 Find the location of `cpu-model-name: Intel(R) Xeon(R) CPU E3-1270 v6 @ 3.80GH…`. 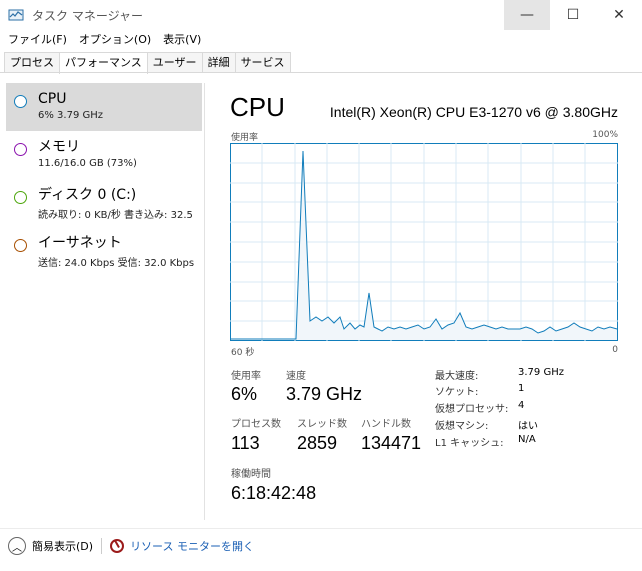

cpu-model-name: Intel(R) Xeon(R) CPU E3-1270 v6 @ 3.80GH… is located at coordinates (473, 112).